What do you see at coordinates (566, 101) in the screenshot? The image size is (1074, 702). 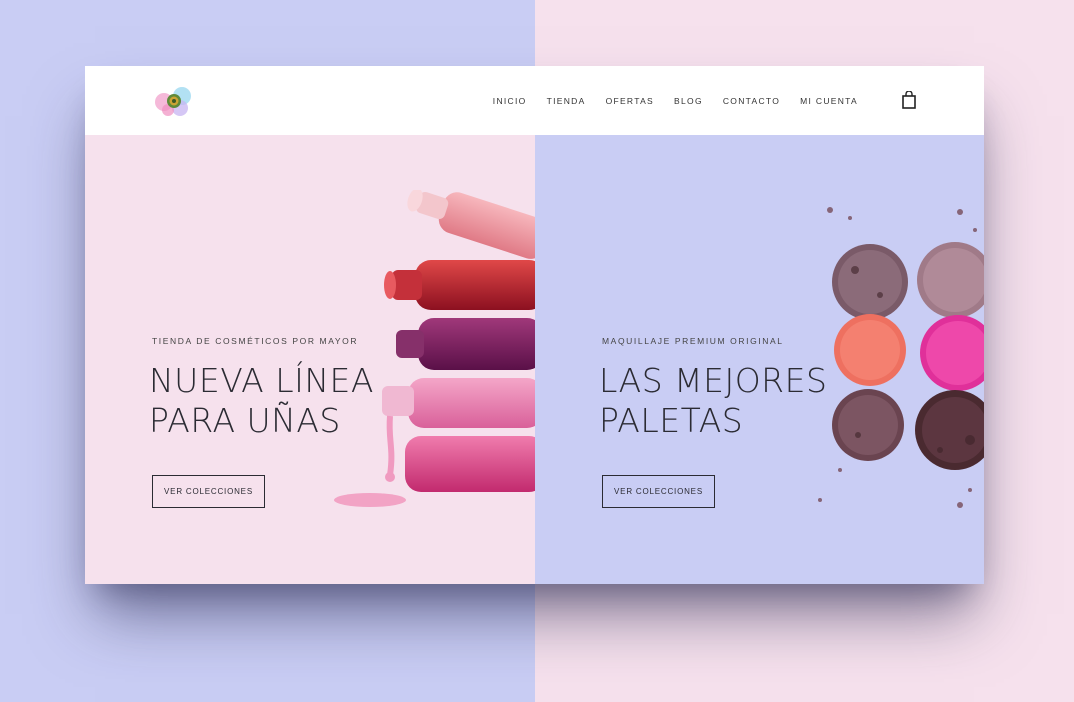 I see `nav-tienda: TIENDA` at bounding box center [566, 101].